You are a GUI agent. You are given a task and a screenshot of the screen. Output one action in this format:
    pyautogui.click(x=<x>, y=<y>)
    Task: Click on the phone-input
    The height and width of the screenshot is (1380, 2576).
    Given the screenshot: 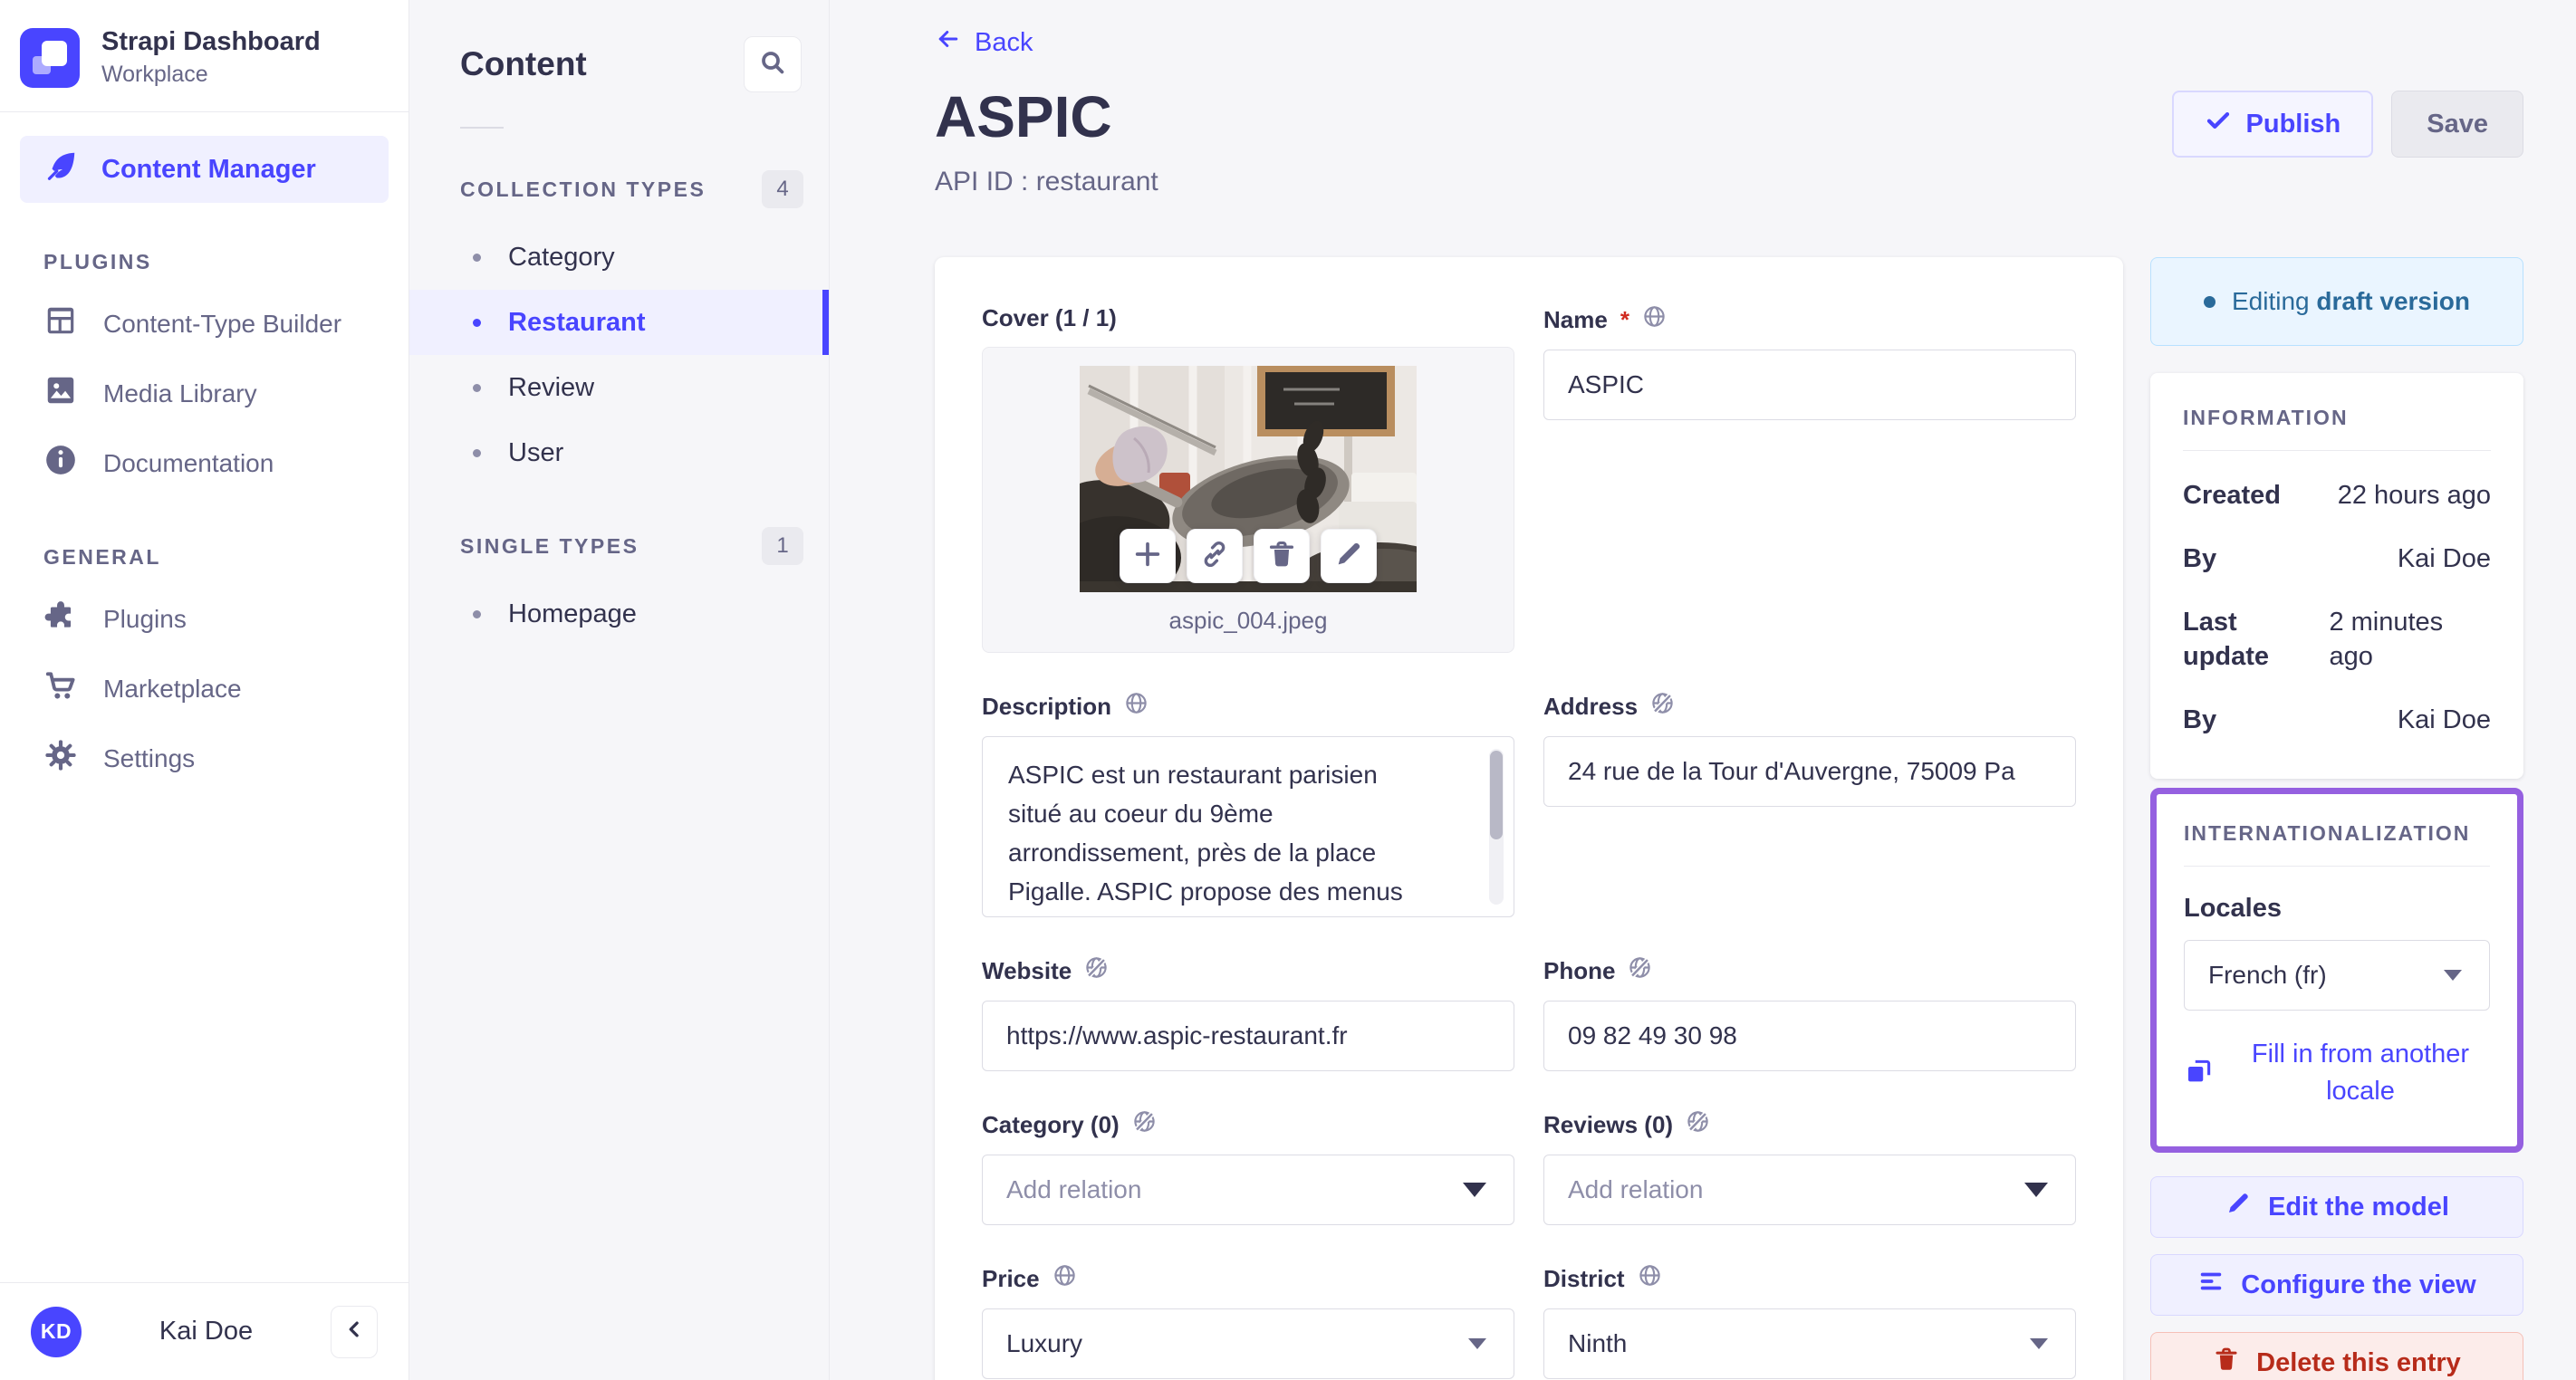 What is the action you would take?
    pyautogui.click(x=1809, y=1036)
    